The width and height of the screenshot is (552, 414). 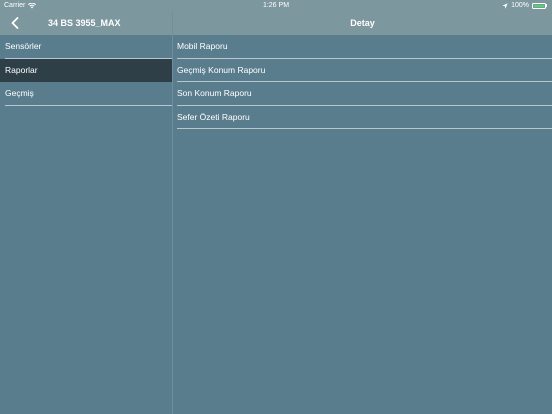 What do you see at coordinates (23, 46) in the screenshot?
I see `master-item-label: Sensörler` at bounding box center [23, 46].